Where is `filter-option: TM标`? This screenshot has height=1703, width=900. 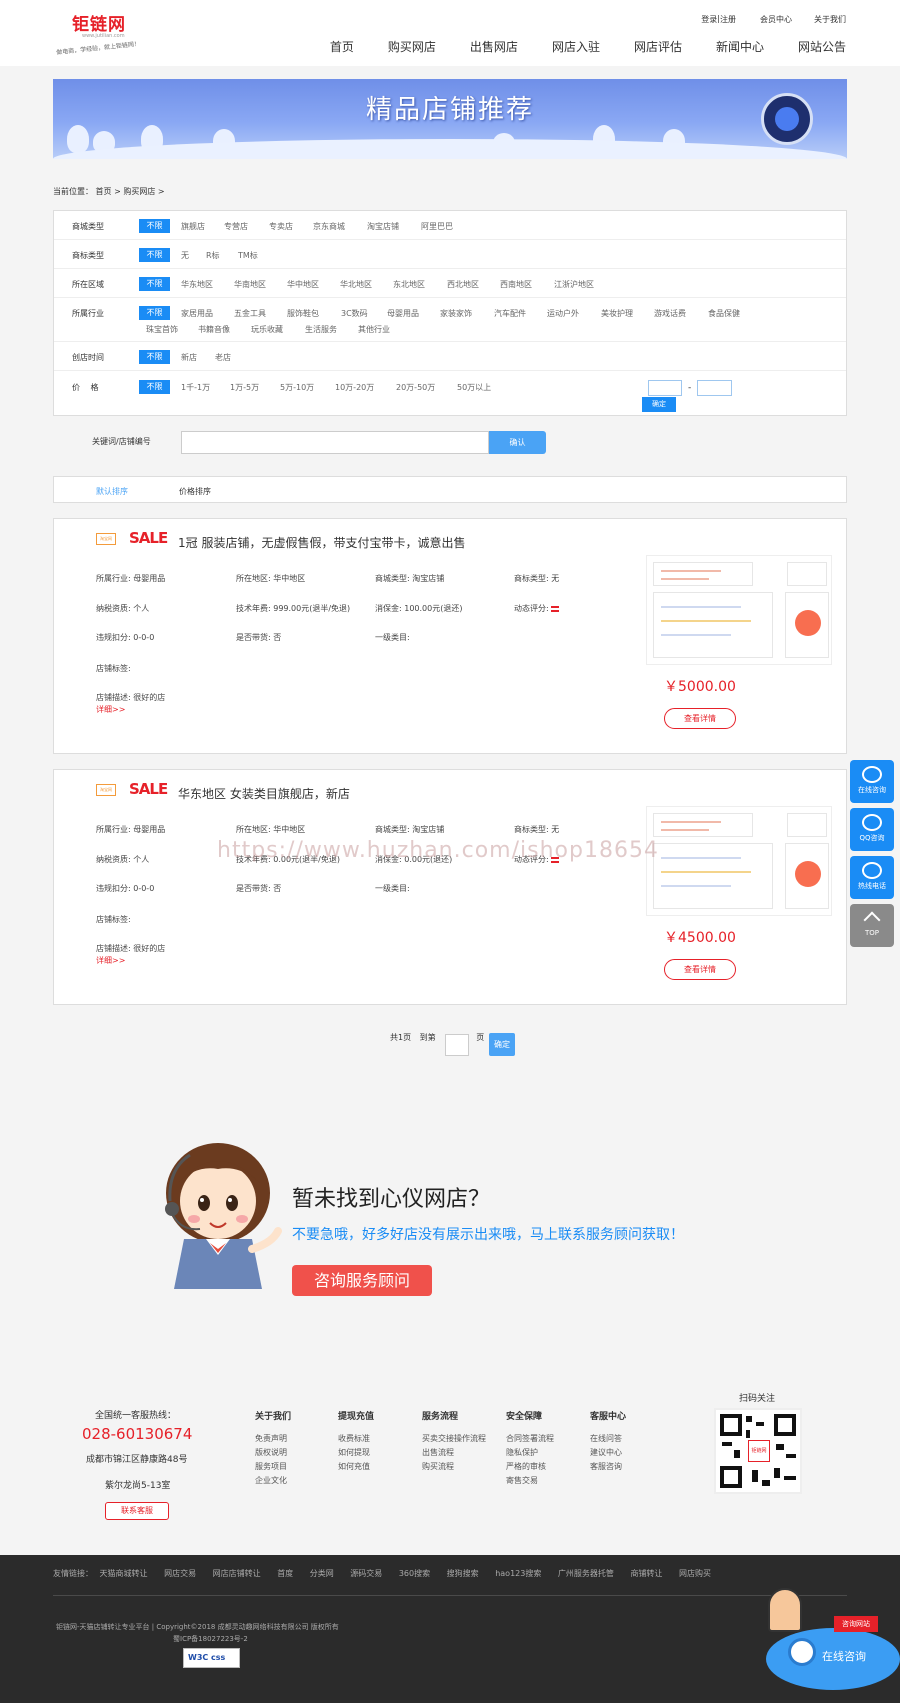 filter-option: TM标 is located at coordinates (248, 255).